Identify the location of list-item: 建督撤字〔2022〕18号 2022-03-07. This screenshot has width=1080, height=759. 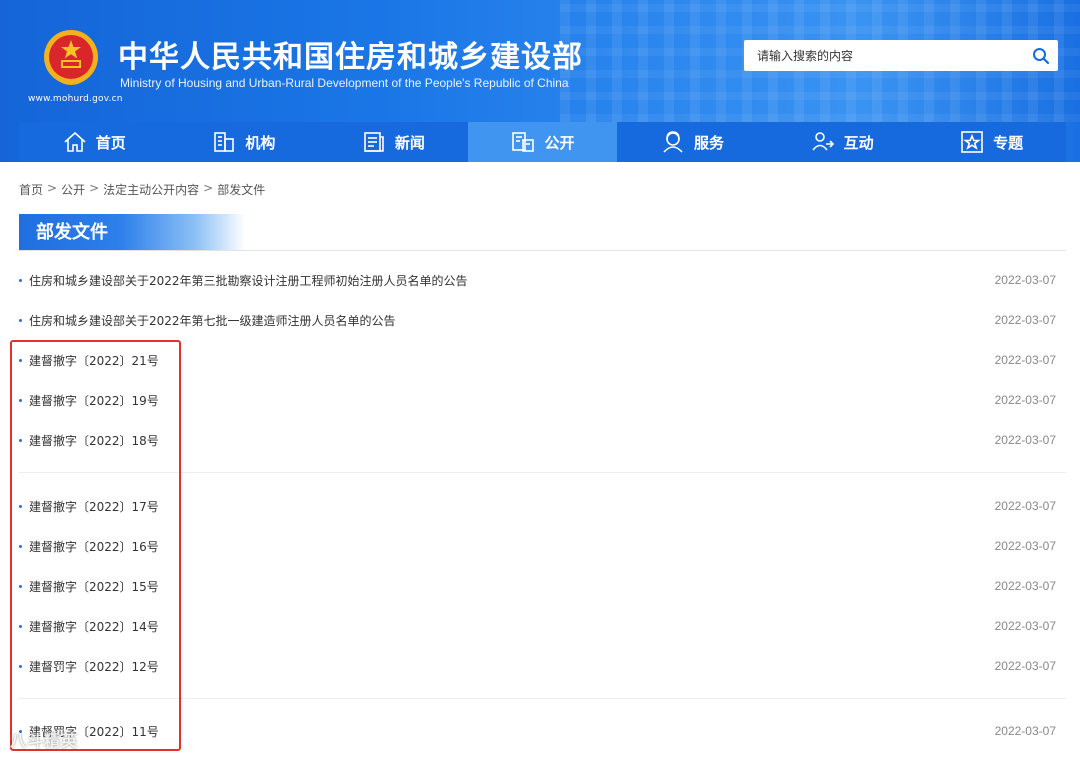
(542, 440).